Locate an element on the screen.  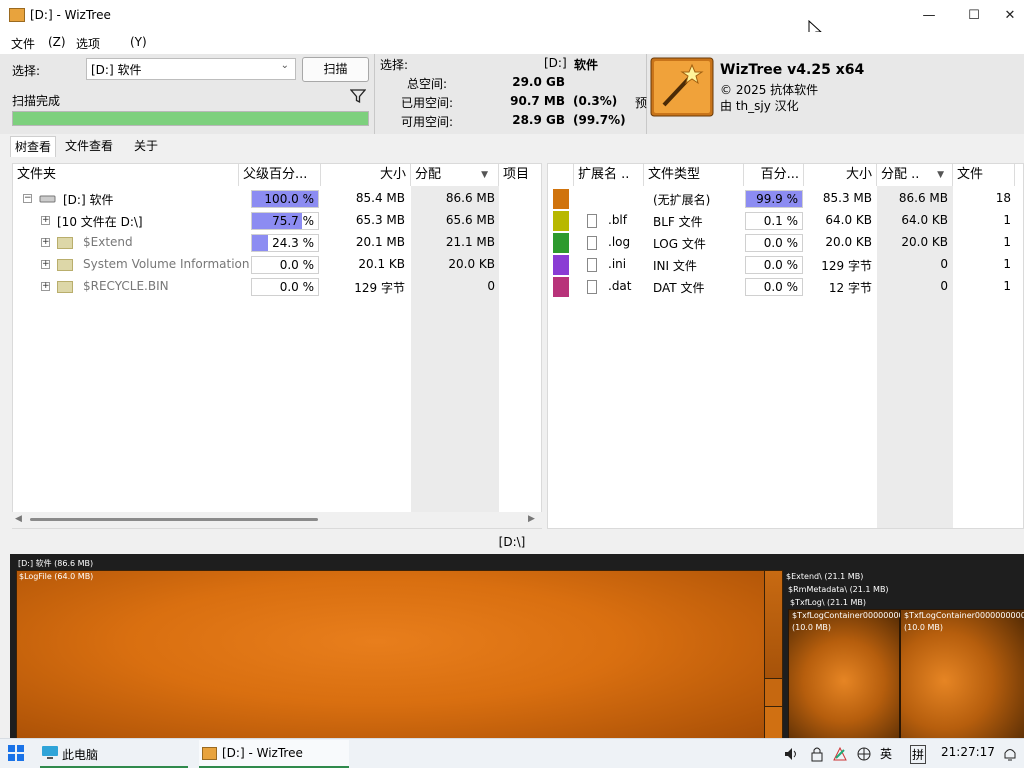
tree-row: + [10 文件在 D:\] 75.7 % 65.3 MB 65.6 MB is located at coordinates (277, 221).